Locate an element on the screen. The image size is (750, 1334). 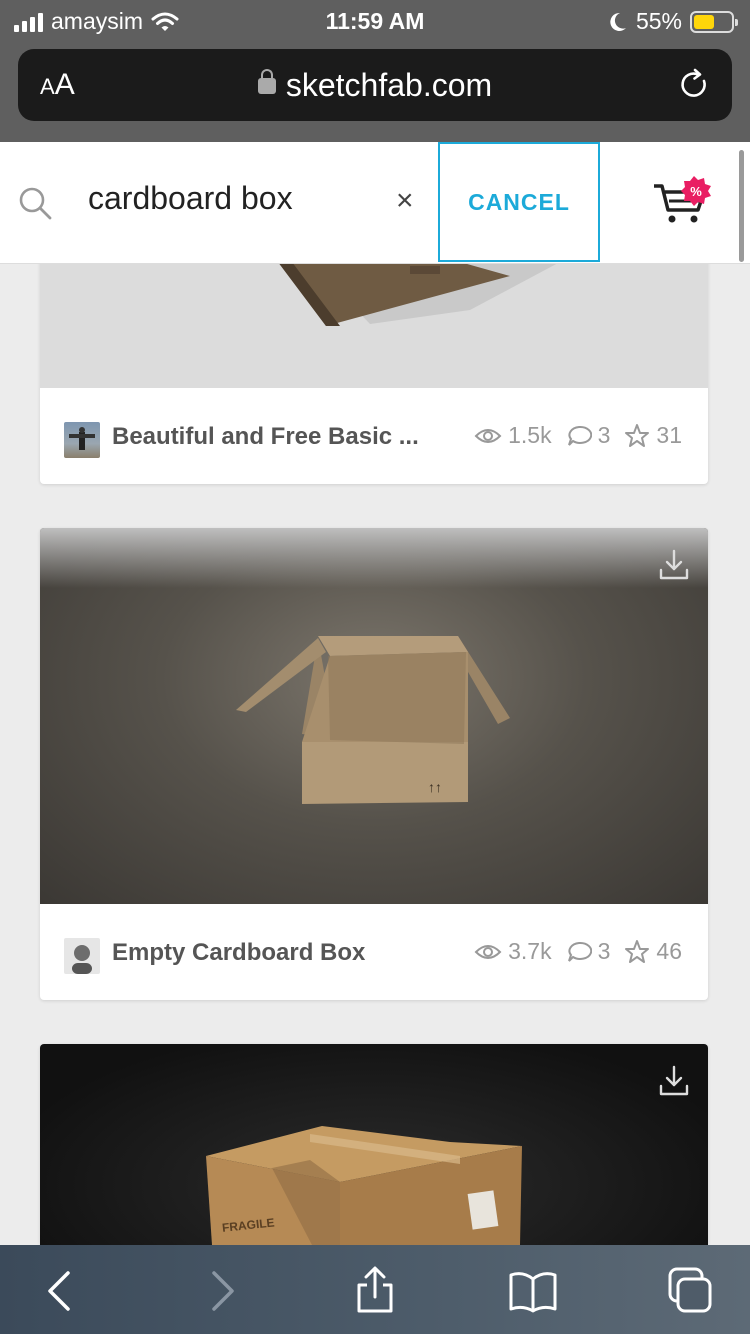
status-bar: amaysim 11:59 AM 55% is located at coordinates (375, 20).